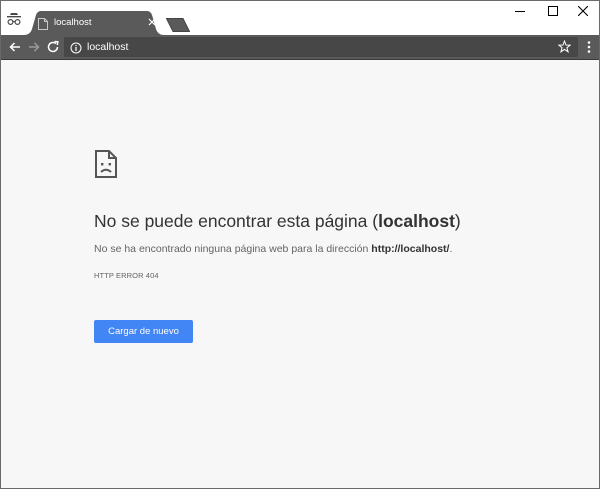 The width and height of the screenshot is (600, 489). Describe the element at coordinates (152, 22) in the screenshot. I see `tab-close-icon` at that location.